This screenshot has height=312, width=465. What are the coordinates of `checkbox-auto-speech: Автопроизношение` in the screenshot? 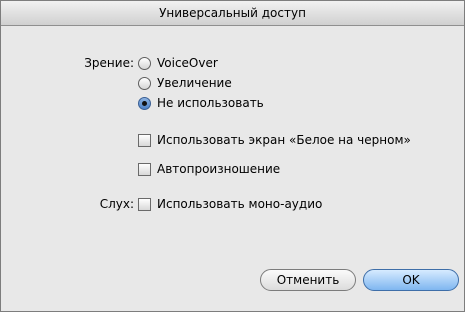 It's located at (209, 169).